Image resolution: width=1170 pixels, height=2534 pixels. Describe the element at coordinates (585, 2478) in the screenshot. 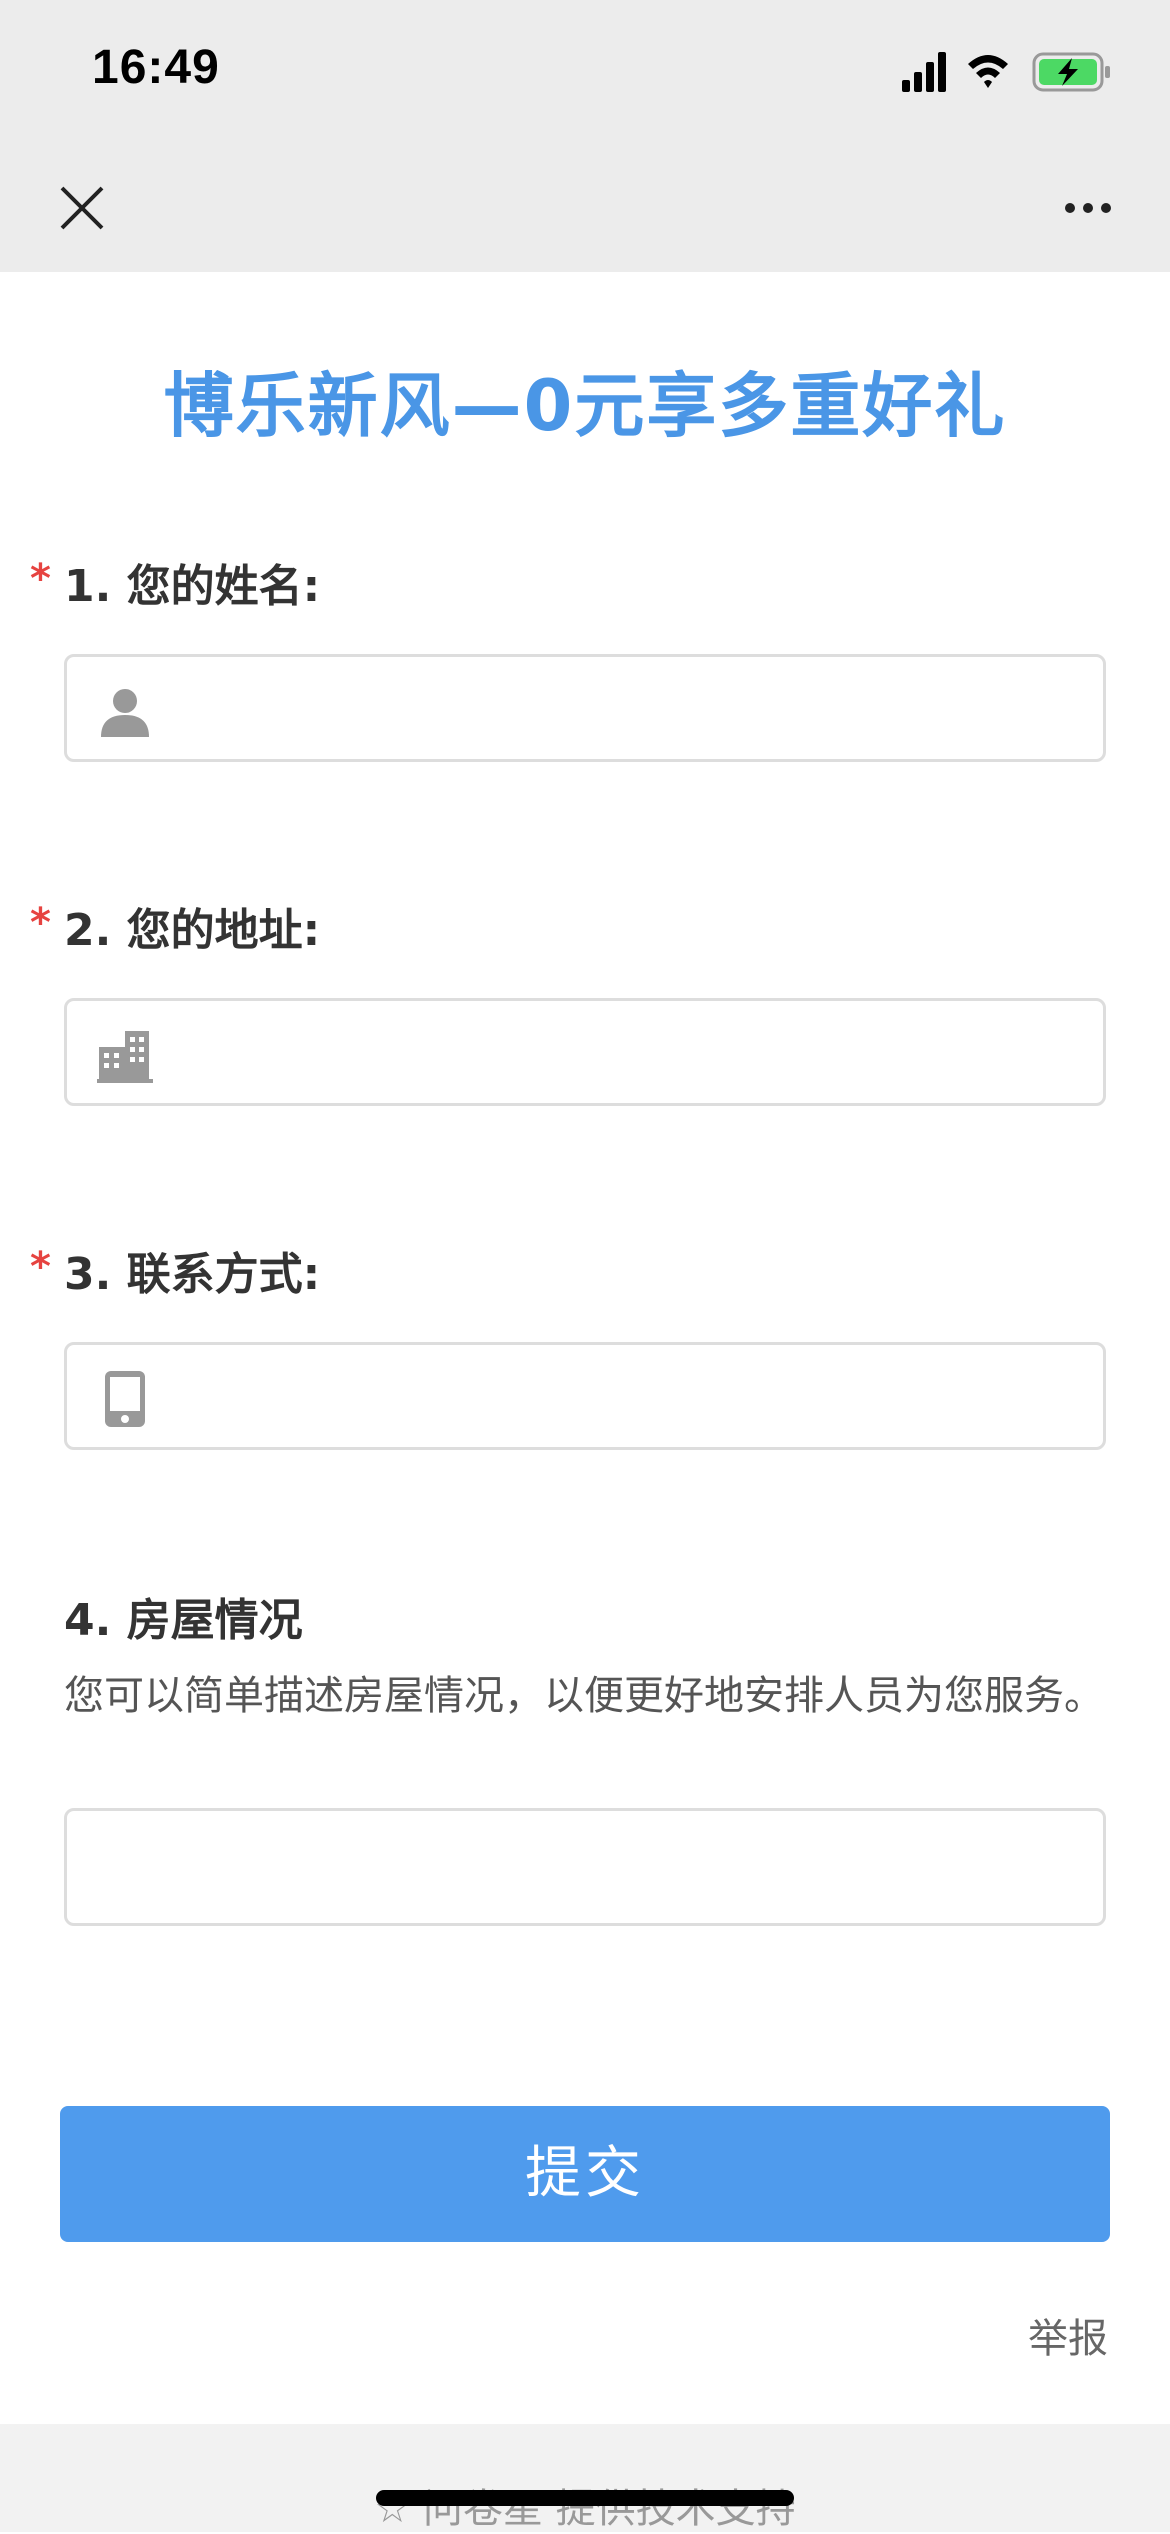

I see `footer: ☆ 问卷星 提供技术支持` at that location.